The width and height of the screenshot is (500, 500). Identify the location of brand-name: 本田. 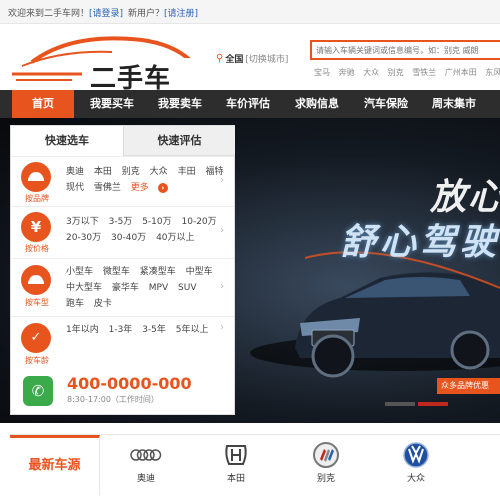
(235, 479).